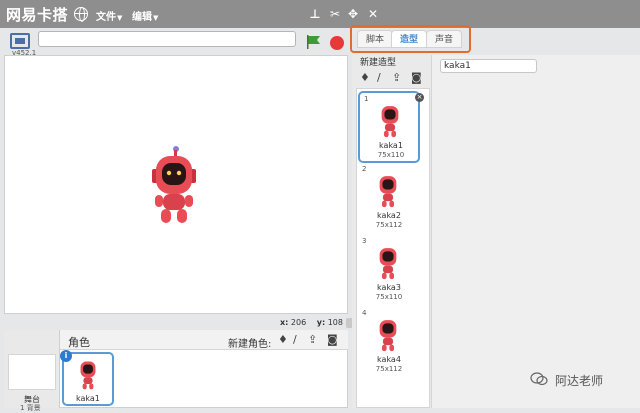 The width and height of the screenshot is (640, 413). Describe the element at coordinates (298, 322) in the screenshot. I see `x-value: 206` at that location.